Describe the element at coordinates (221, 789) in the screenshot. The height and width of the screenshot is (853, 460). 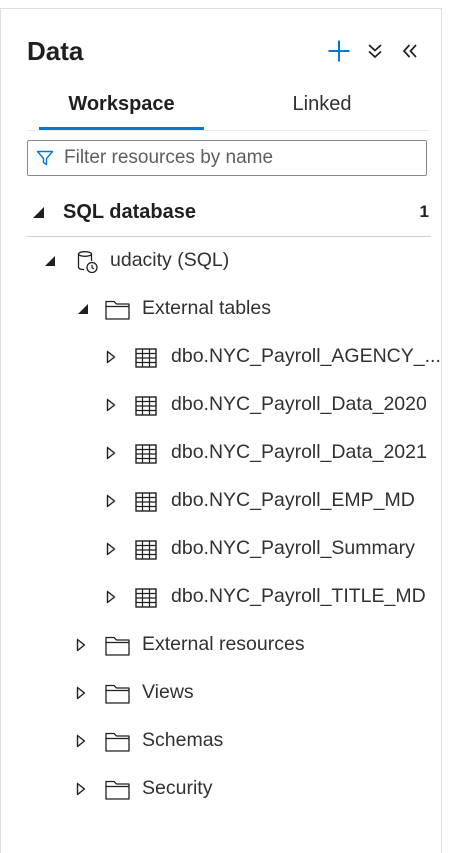
I see `tree-item-security: Security` at that location.